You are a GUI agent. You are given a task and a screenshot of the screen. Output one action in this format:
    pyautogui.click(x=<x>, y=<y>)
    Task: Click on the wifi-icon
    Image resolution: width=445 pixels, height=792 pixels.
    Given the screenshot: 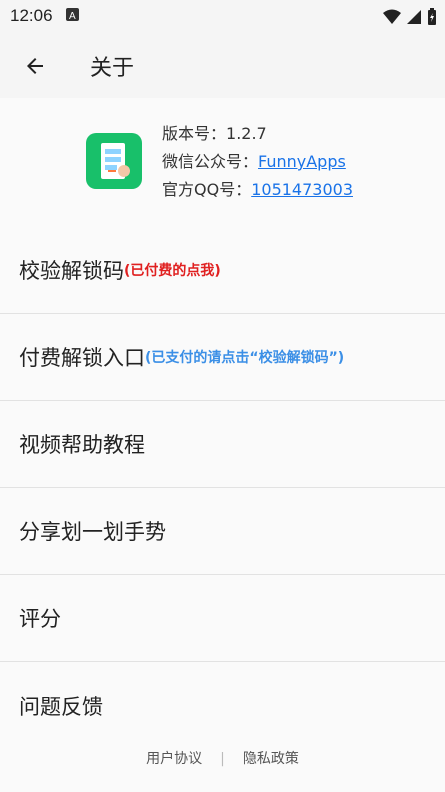 What is the action you would take?
    pyautogui.click(x=391, y=16)
    